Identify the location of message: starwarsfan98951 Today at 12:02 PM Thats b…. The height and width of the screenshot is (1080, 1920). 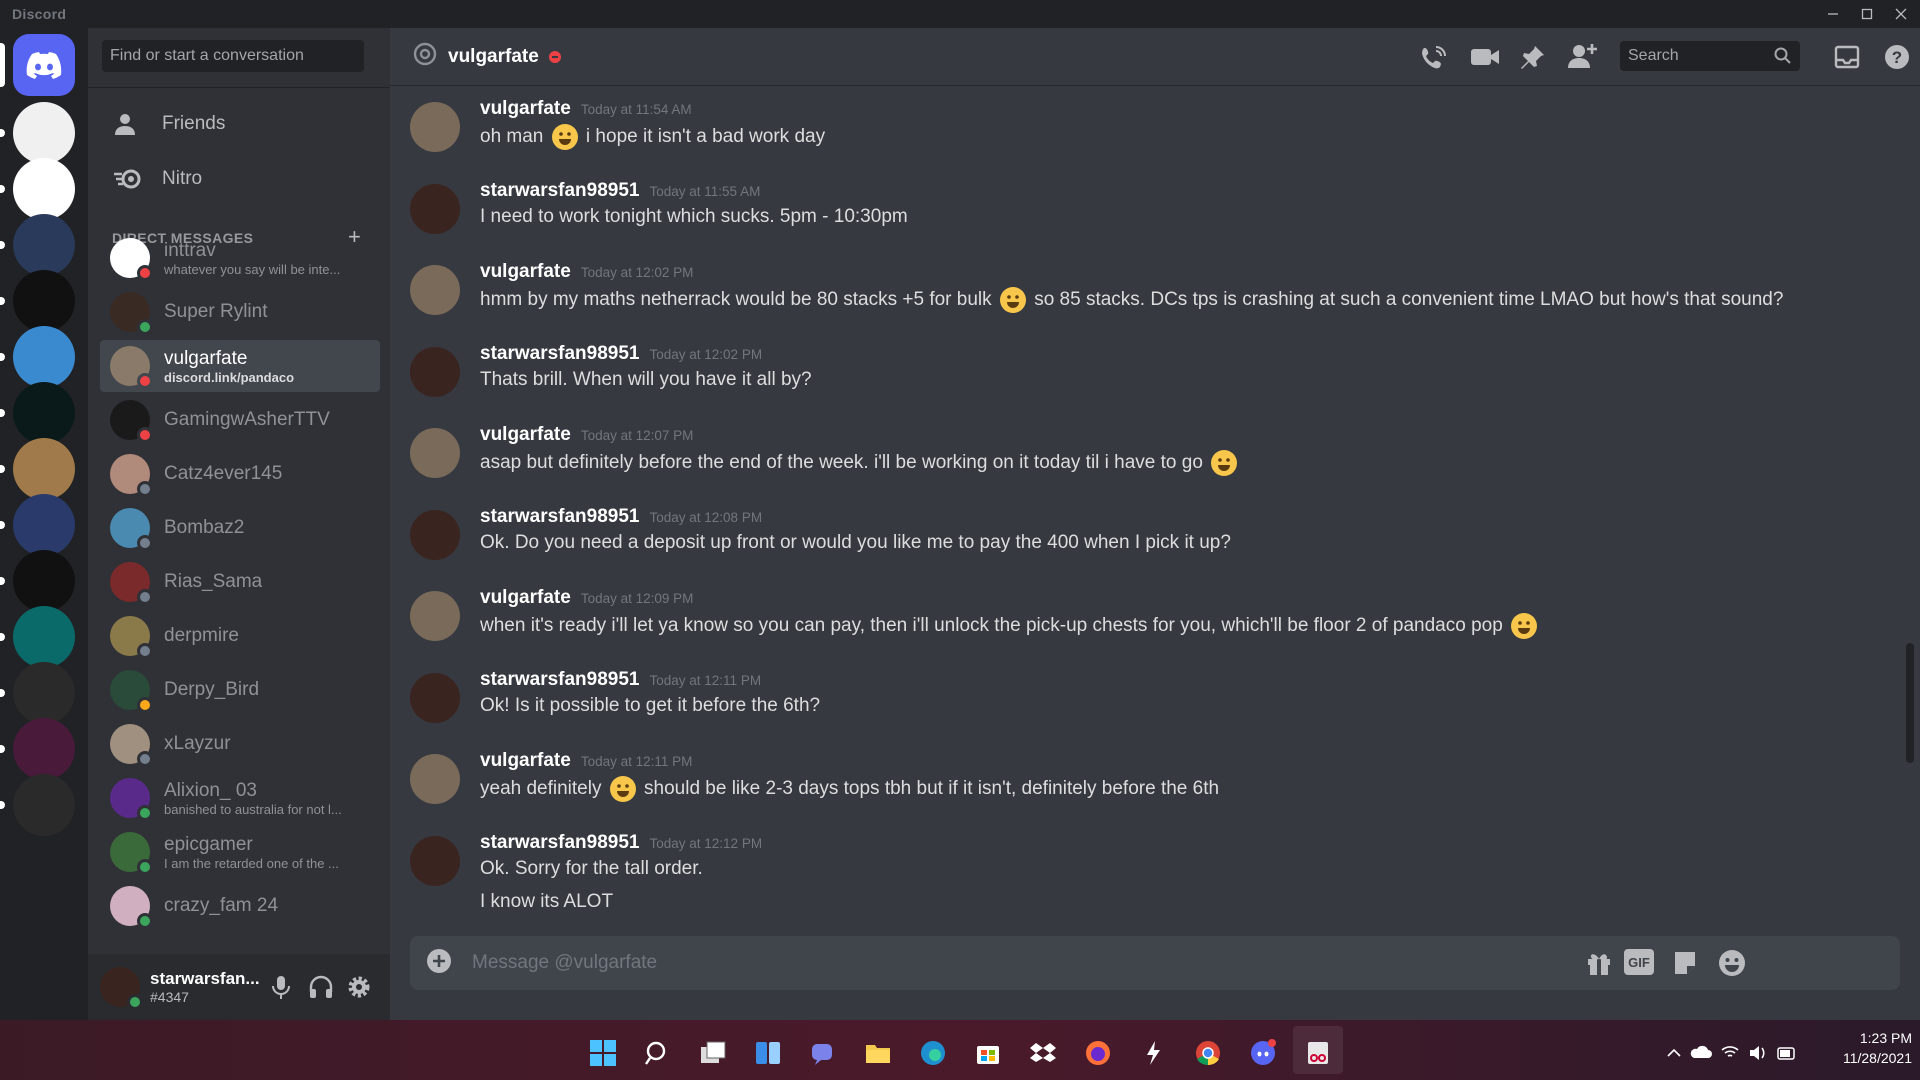
(1150, 382).